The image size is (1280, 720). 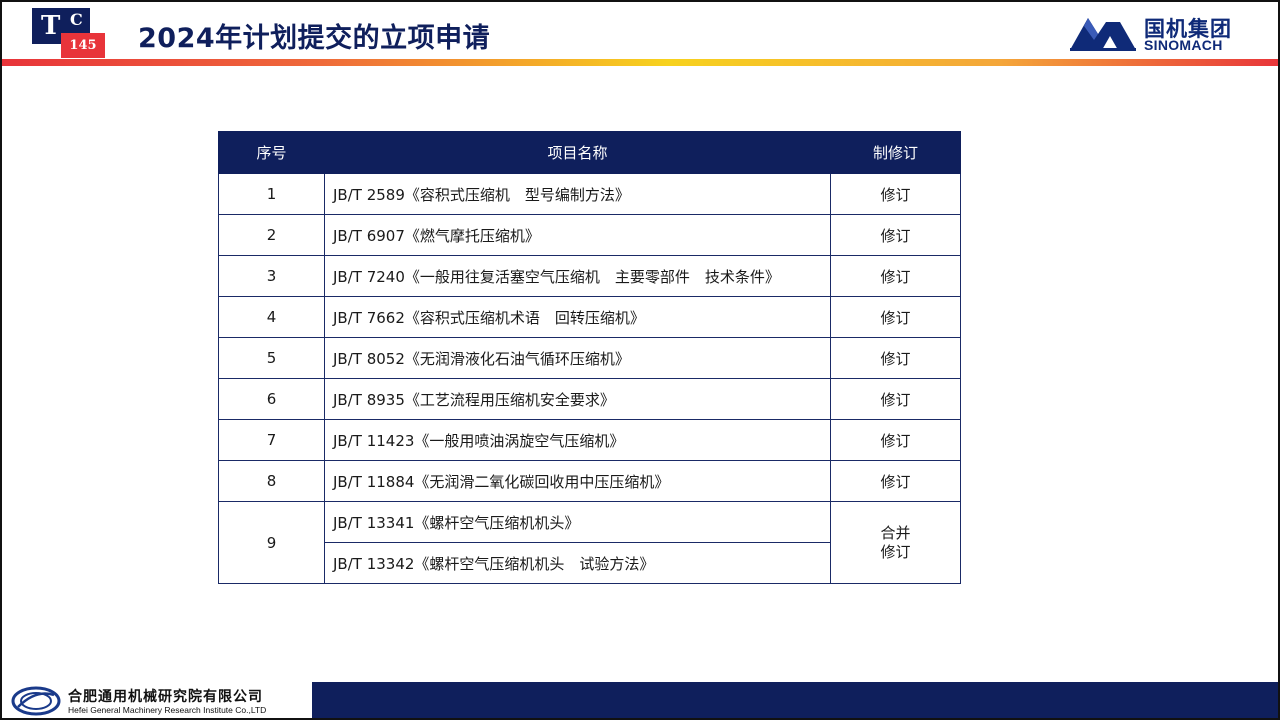 I want to click on table-row: 5 JB/T 8052《无润滑液化石油气循环压缩机》 修订, so click(x=589, y=358).